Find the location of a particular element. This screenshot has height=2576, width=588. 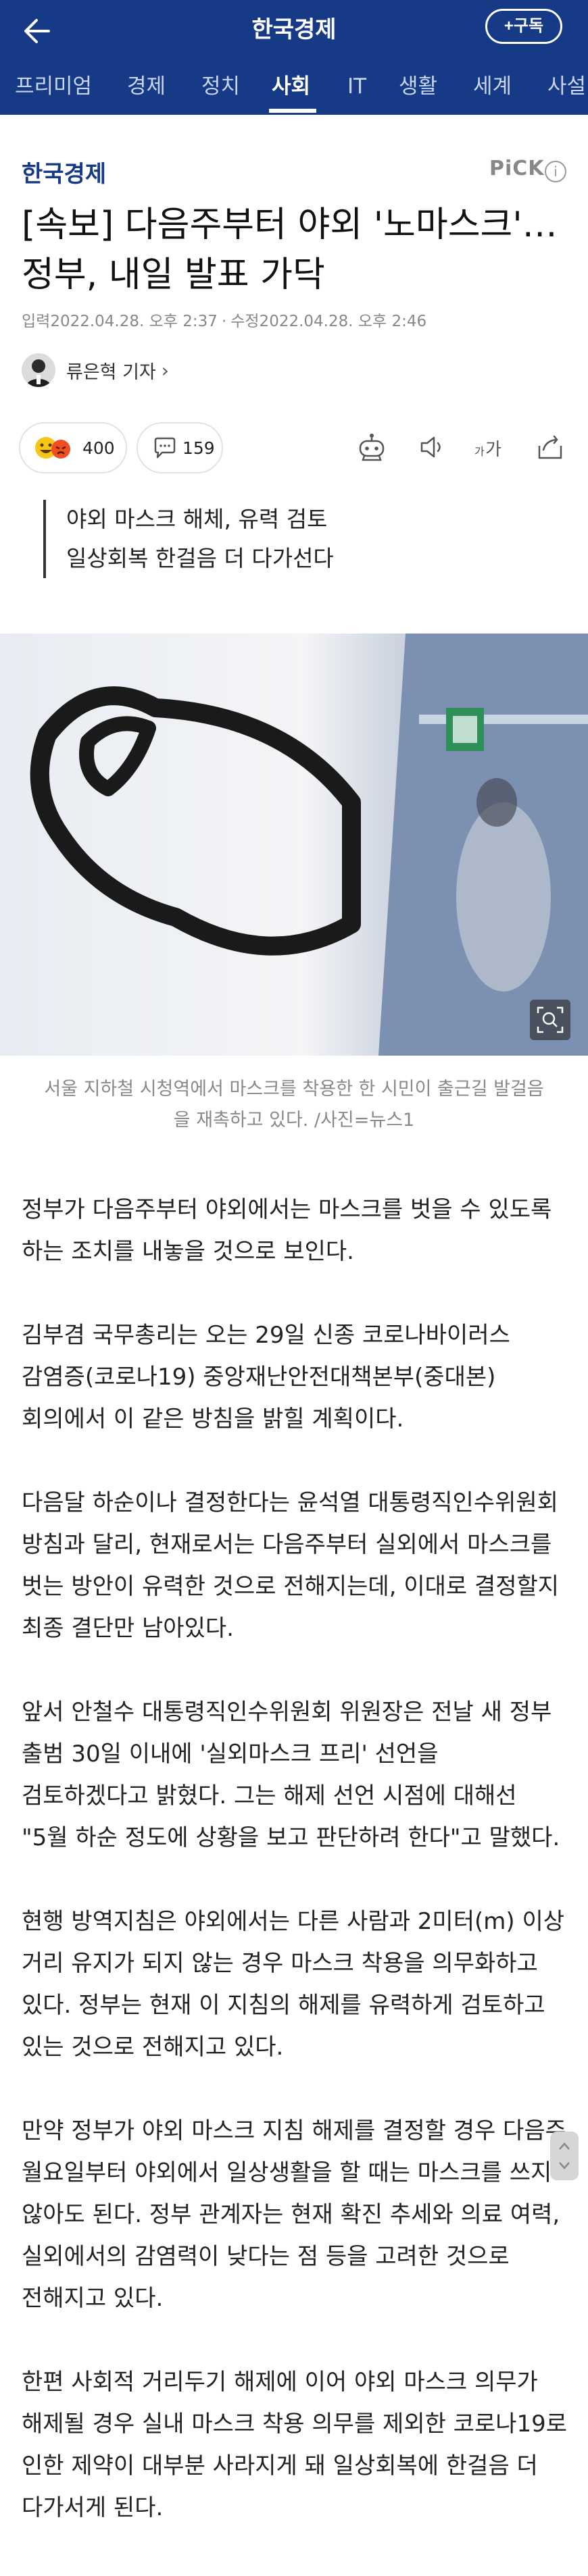

pick-badge: PiCK is located at coordinates (517, 168).